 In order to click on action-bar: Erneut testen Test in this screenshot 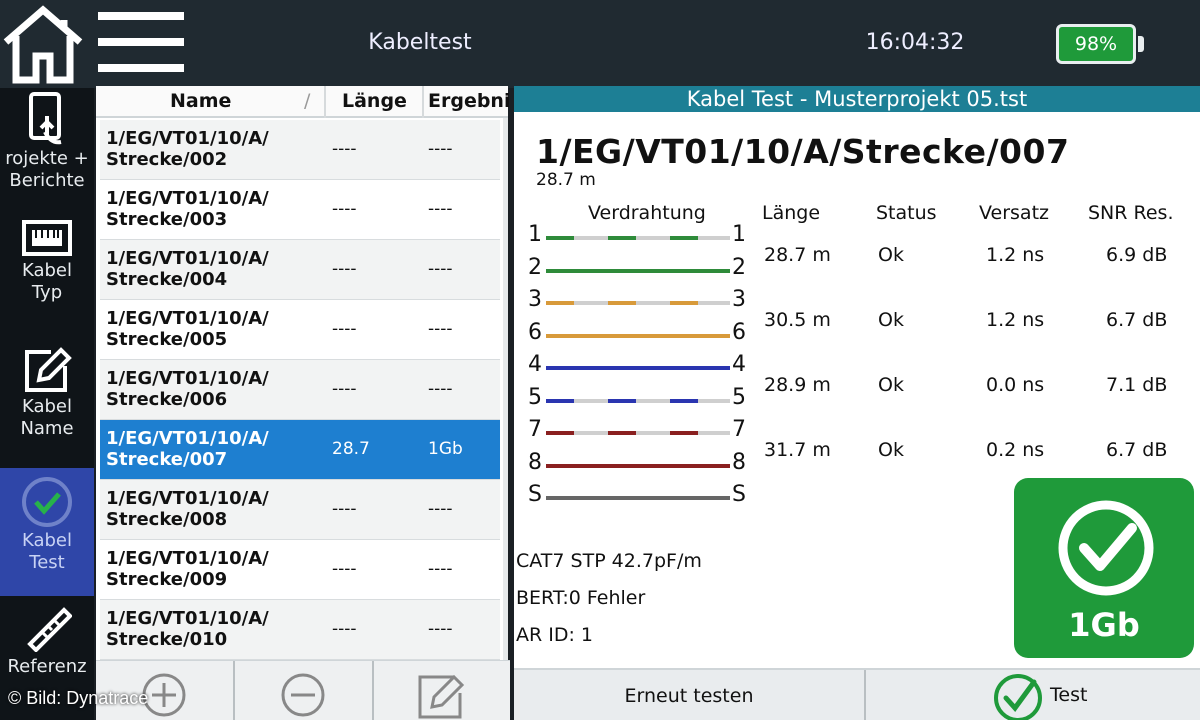, I will do `click(857, 694)`.